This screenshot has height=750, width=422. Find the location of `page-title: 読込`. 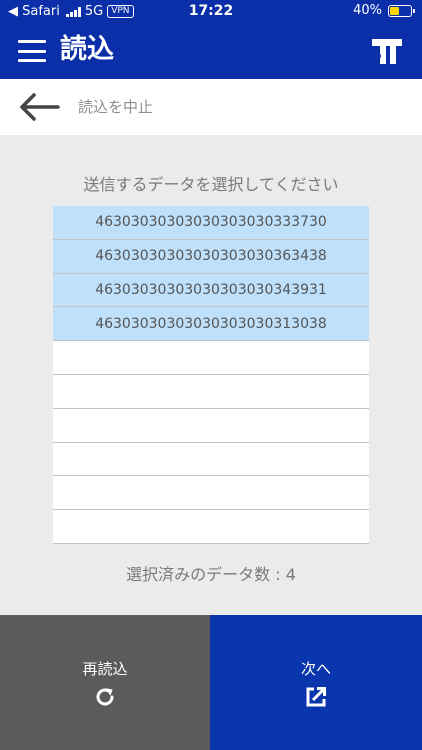

page-title: 読込 is located at coordinates (87, 49).